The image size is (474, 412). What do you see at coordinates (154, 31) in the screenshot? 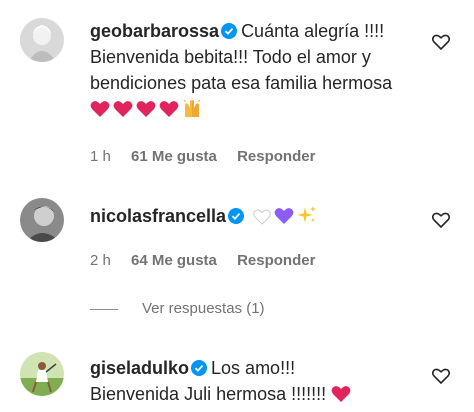
I see `username: geobarbarossa` at bounding box center [154, 31].